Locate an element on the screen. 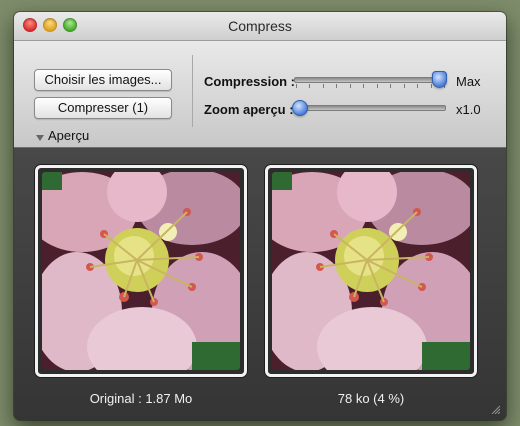  compression-slider-ticks is located at coordinates (370, 86).